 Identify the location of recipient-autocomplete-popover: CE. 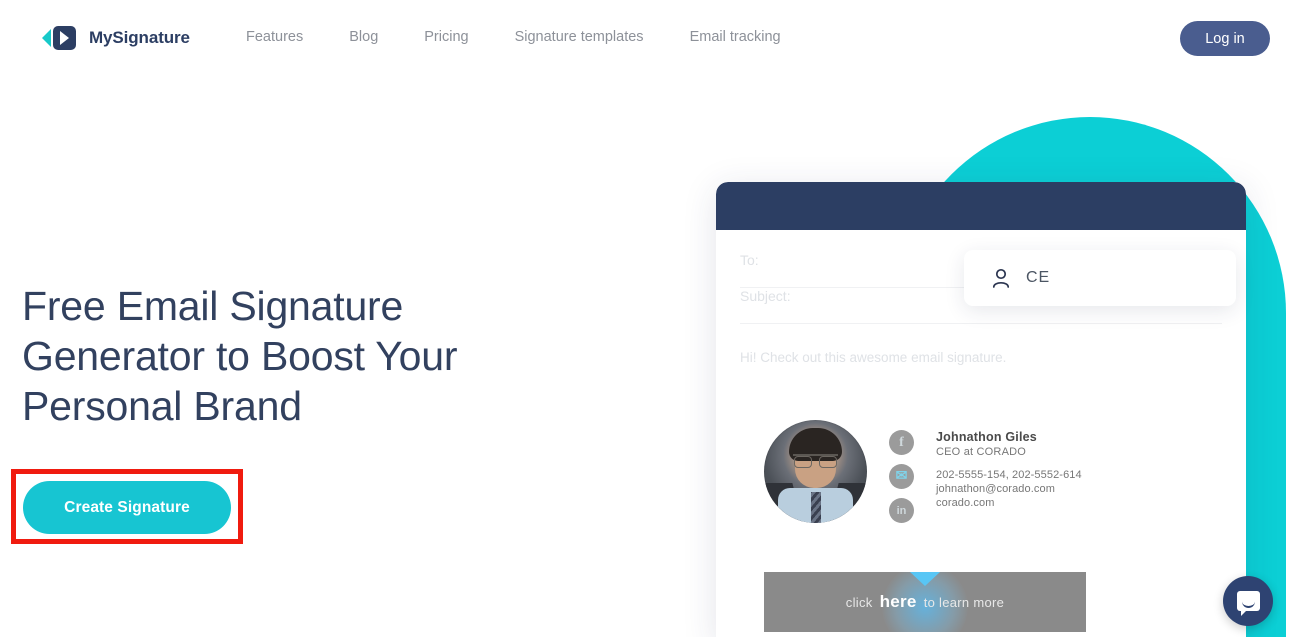
(1100, 278).